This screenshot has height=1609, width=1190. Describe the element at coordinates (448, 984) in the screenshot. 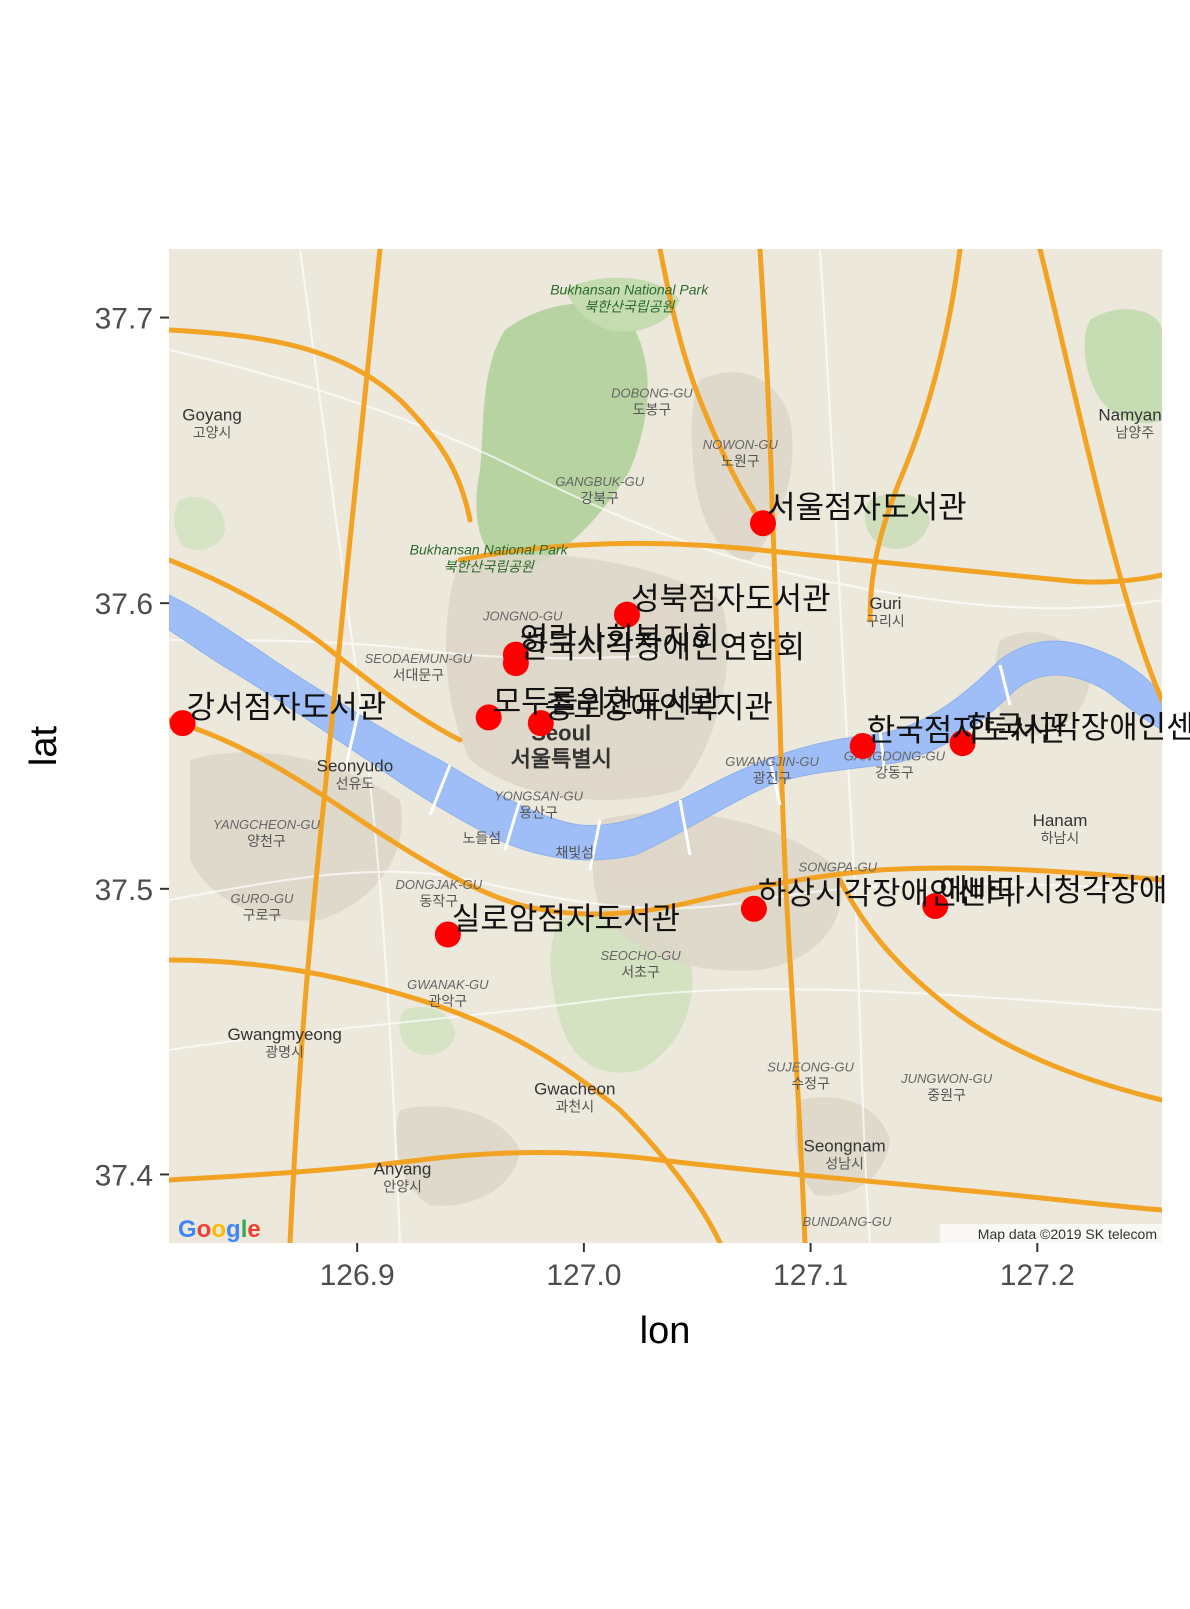

I see `map-place-label-gwanak-gu: GWANAK-GU` at that location.